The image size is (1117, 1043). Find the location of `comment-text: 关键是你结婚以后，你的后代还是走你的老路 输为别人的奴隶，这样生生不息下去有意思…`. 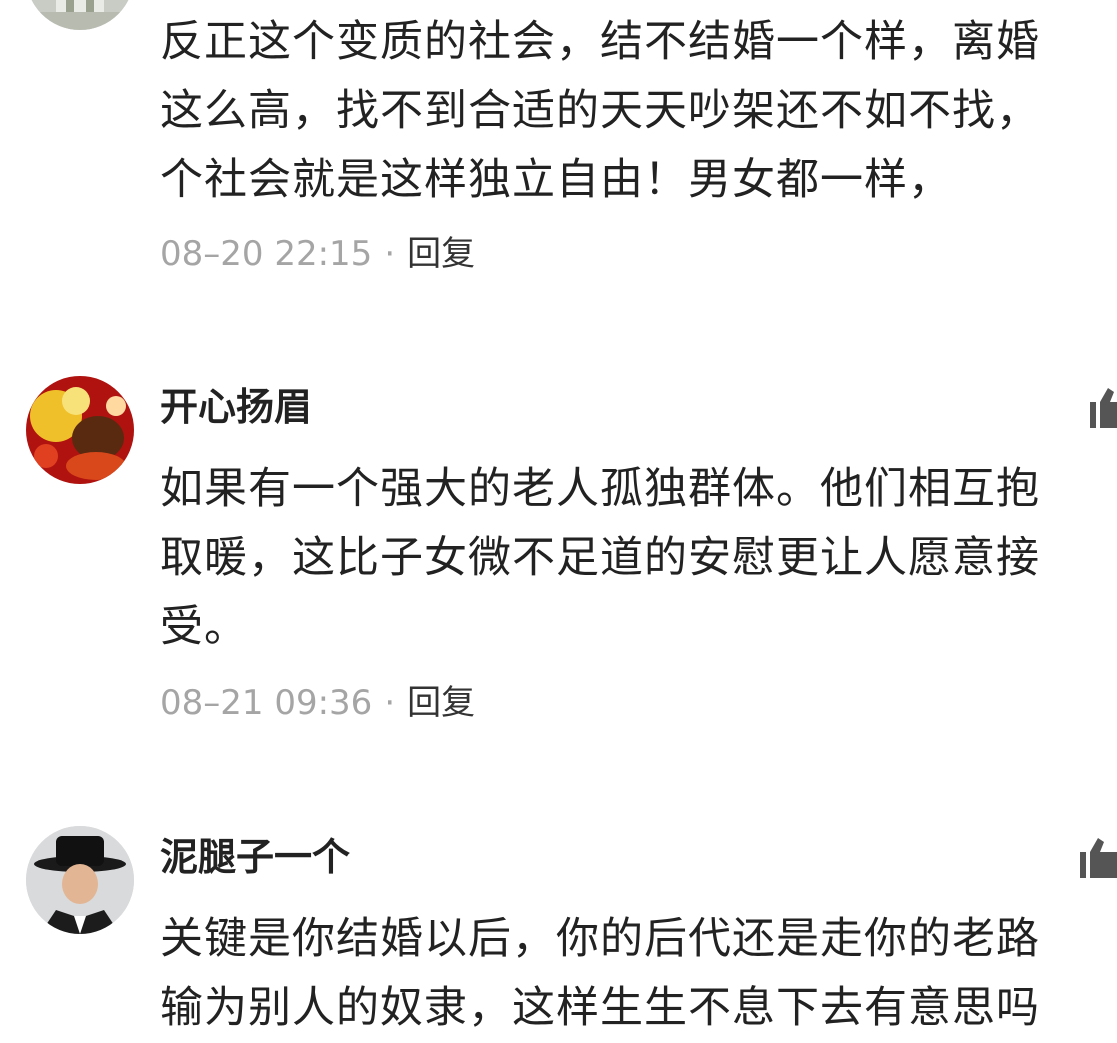

comment-text: 关键是你结婚以后，你的后代还是走你的老路 输为别人的奴隶，这样生生不息下去有意思… is located at coordinates (638, 974).